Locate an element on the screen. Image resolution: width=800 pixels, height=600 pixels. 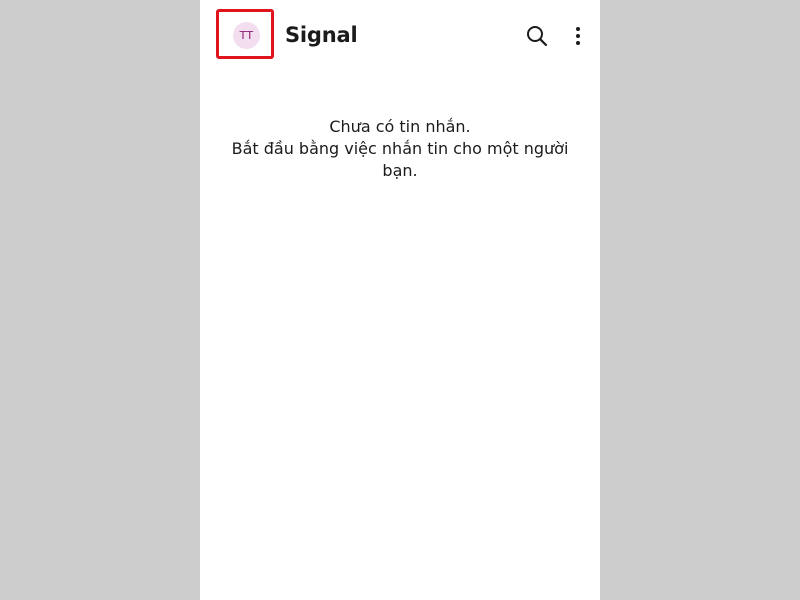
profile-avatar: TT is located at coordinates (246, 35).